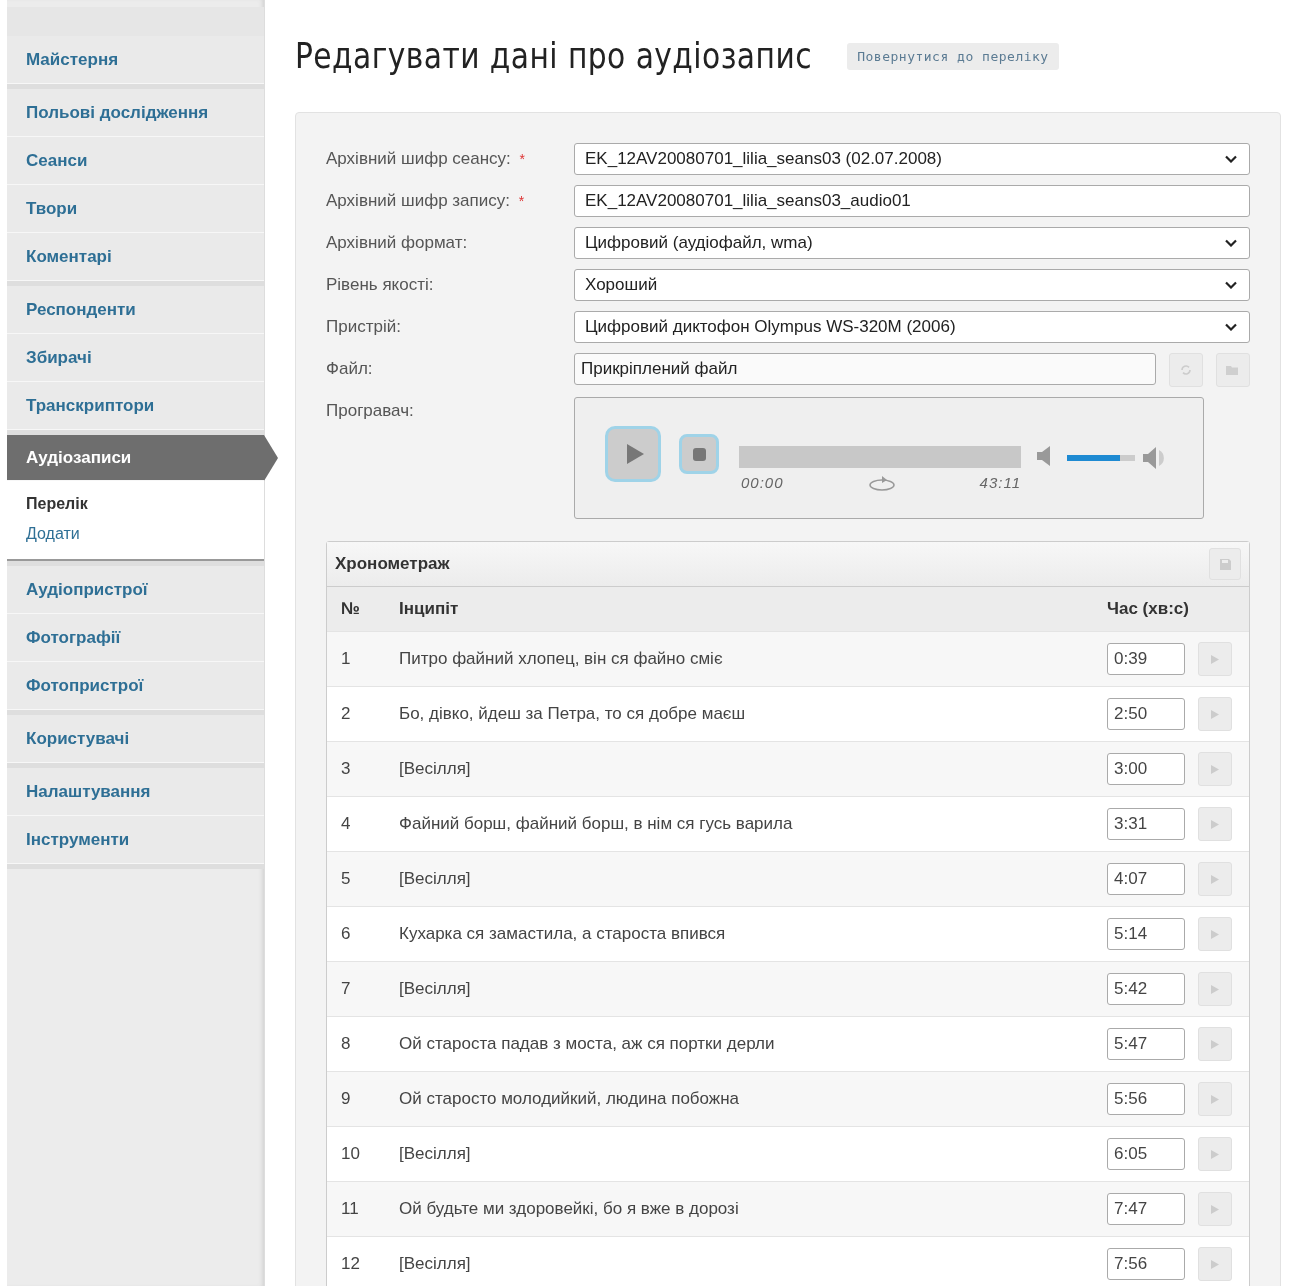 Image resolution: width=1301 pixels, height=1286 pixels. I want to click on incipit-cell-text: Ой будьте ми здоровейкі, бо я вже в дорозі, so click(569, 1209).